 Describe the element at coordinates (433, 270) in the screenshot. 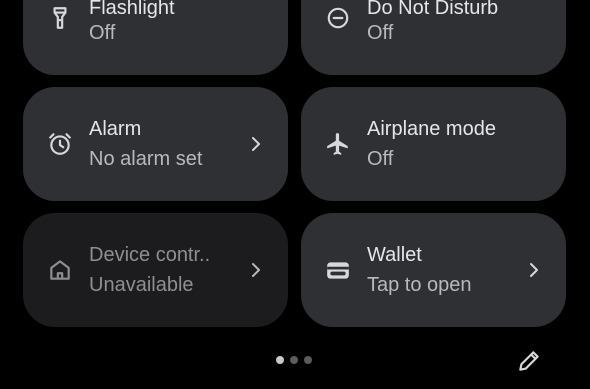

I see `tile-wallet: Wallet Tap to open` at that location.